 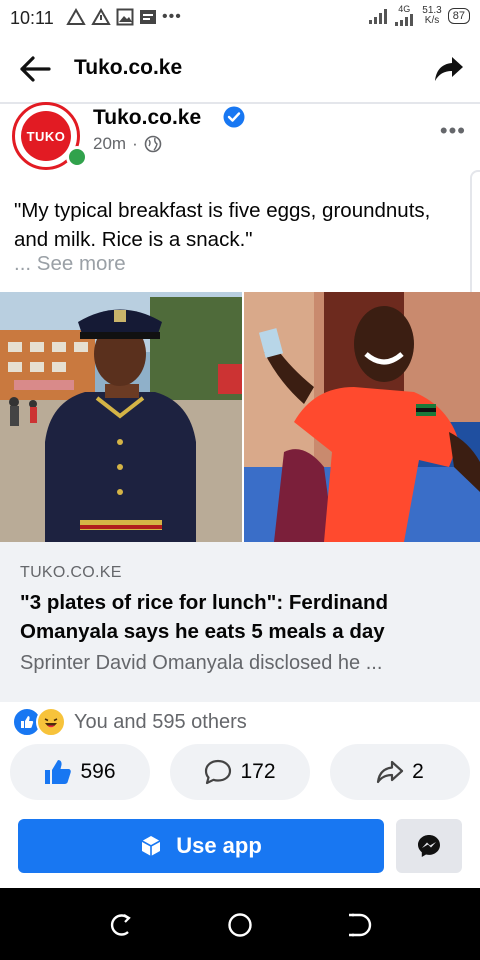 I want to click on status-bar: 10:11 ••• 4G 51.3 K/s 87, so click(x=240, y=18).